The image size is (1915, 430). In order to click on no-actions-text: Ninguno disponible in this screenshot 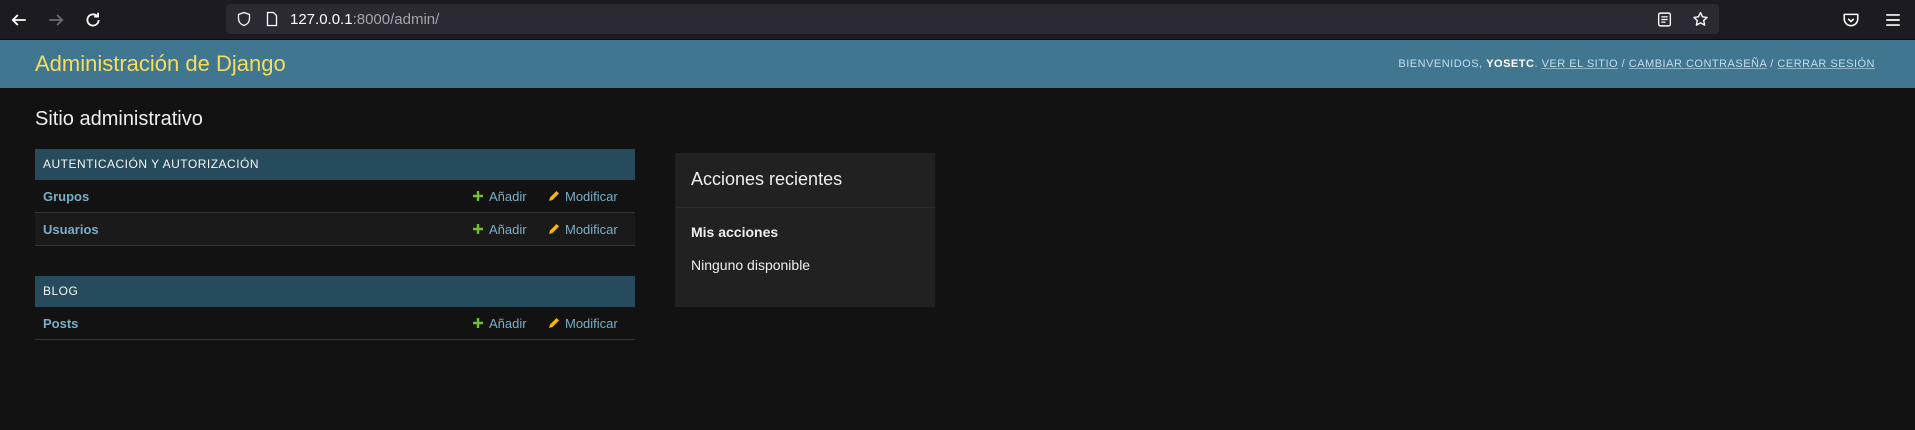, I will do `click(751, 265)`.